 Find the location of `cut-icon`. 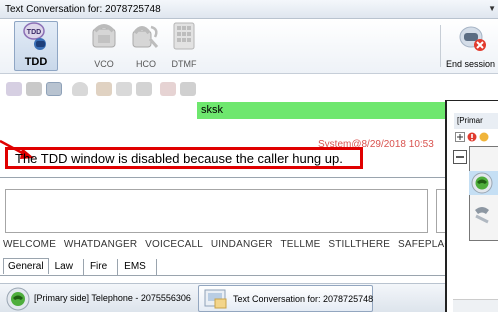

cut-icon is located at coordinates (104, 89).